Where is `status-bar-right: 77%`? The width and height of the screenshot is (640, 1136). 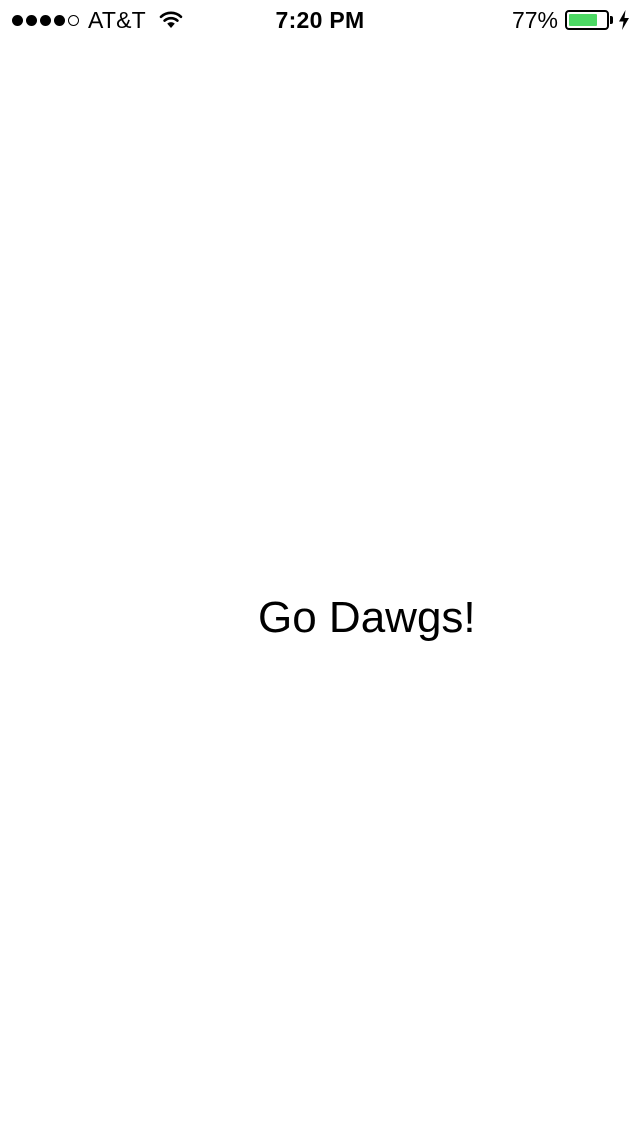
status-bar-right: 77% is located at coordinates (571, 20).